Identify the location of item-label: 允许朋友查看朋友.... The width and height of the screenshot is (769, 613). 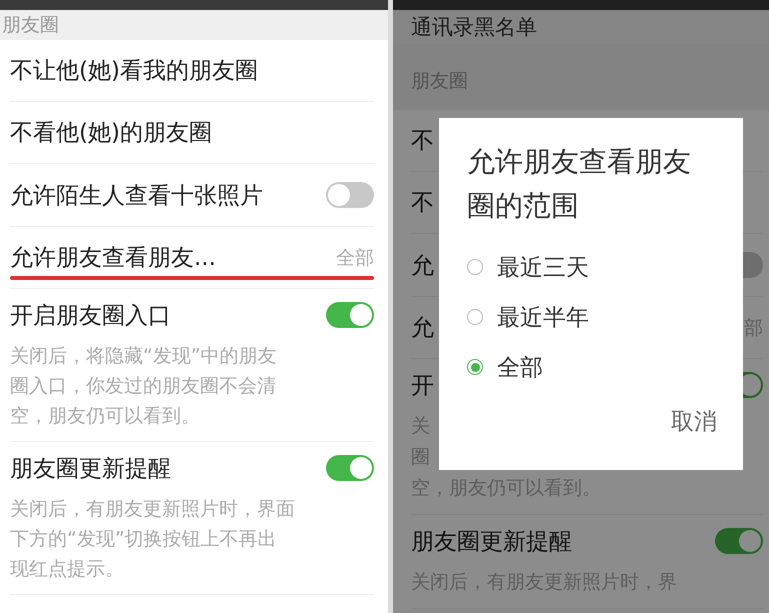
(113, 258).